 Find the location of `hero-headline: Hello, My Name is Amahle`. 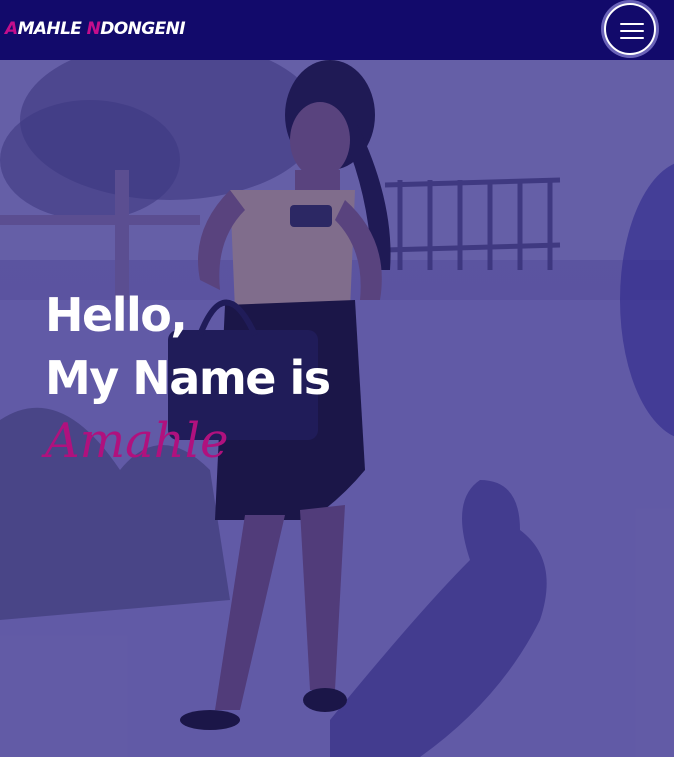

hero-headline: Hello, My Name is Amahle is located at coordinates (188, 378).